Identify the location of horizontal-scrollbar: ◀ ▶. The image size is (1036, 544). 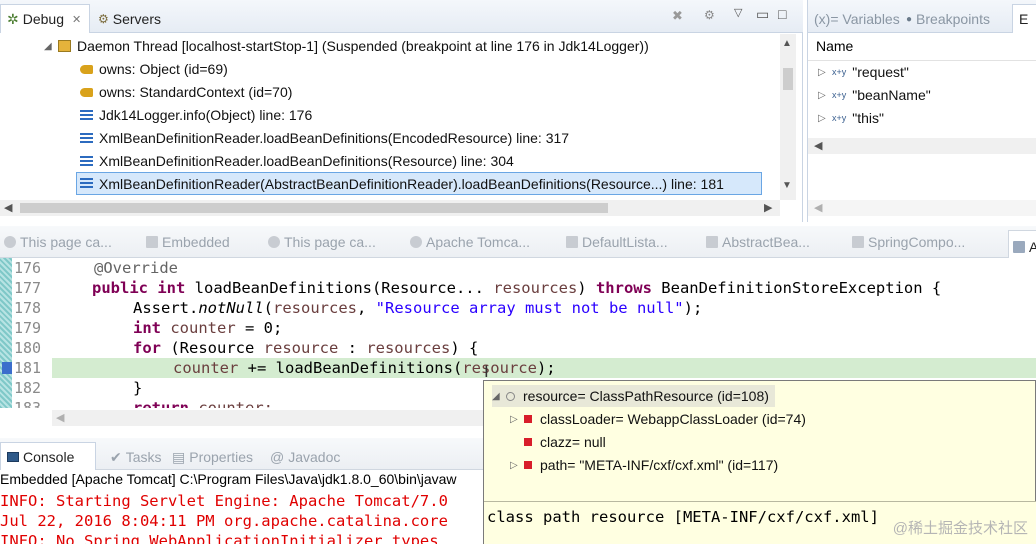
(390, 208).